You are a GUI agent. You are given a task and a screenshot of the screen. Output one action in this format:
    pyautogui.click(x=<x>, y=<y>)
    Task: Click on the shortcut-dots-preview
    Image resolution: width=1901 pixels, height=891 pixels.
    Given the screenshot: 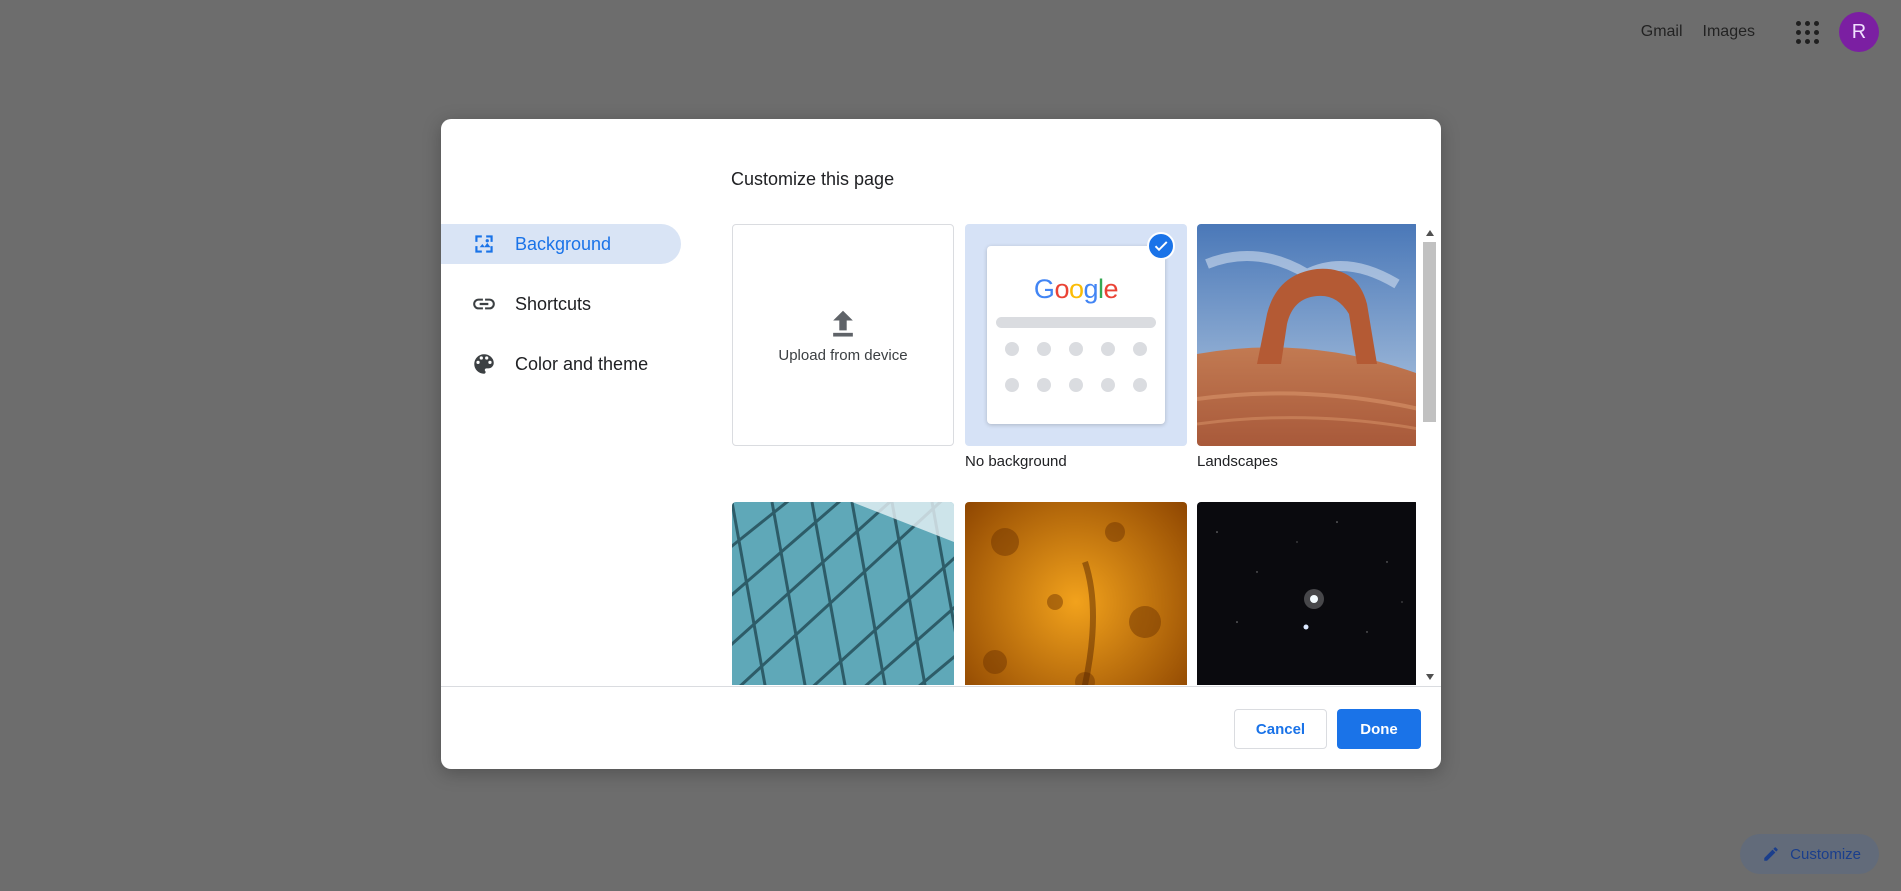 What is the action you would take?
    pyautogui.click(x=1076, y=367)
    